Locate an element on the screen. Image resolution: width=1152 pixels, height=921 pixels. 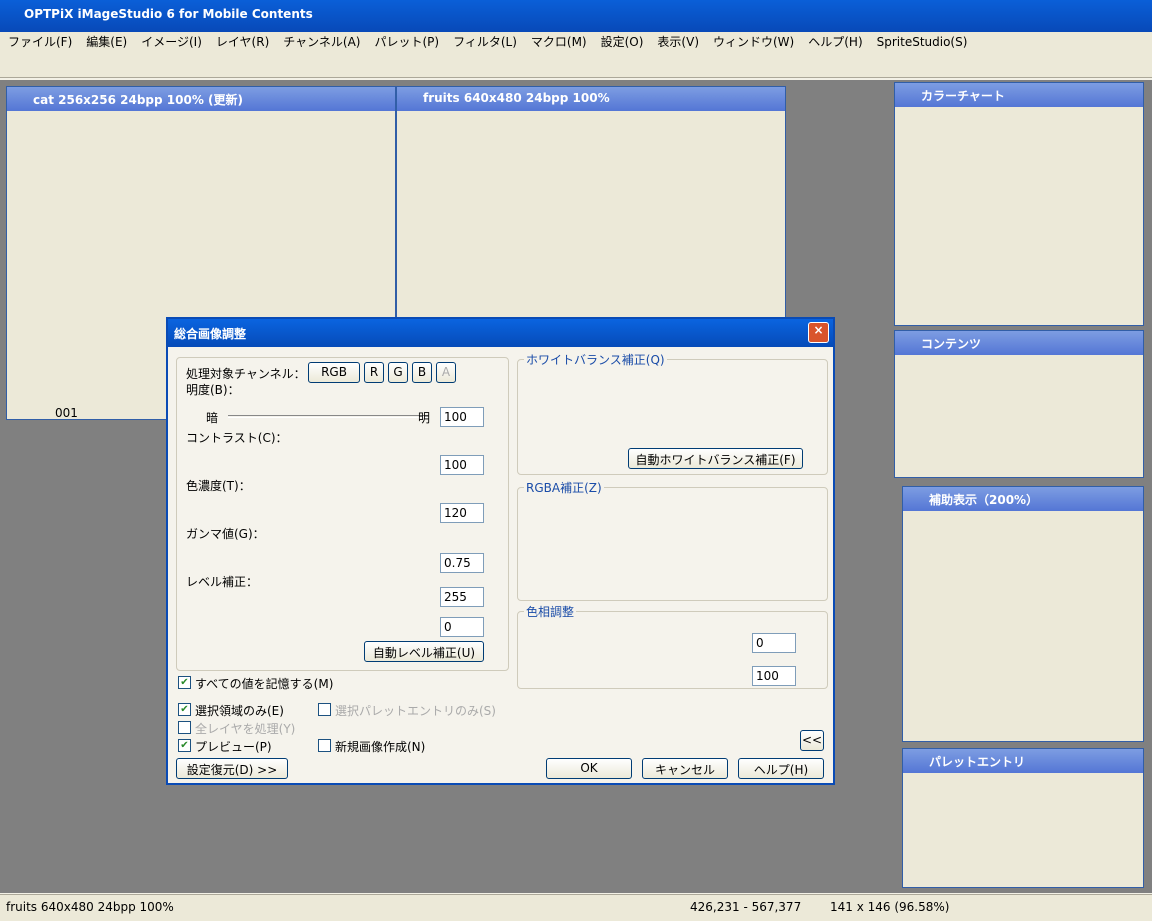
level-black-value: 0 is located at coordinates (462, 627).